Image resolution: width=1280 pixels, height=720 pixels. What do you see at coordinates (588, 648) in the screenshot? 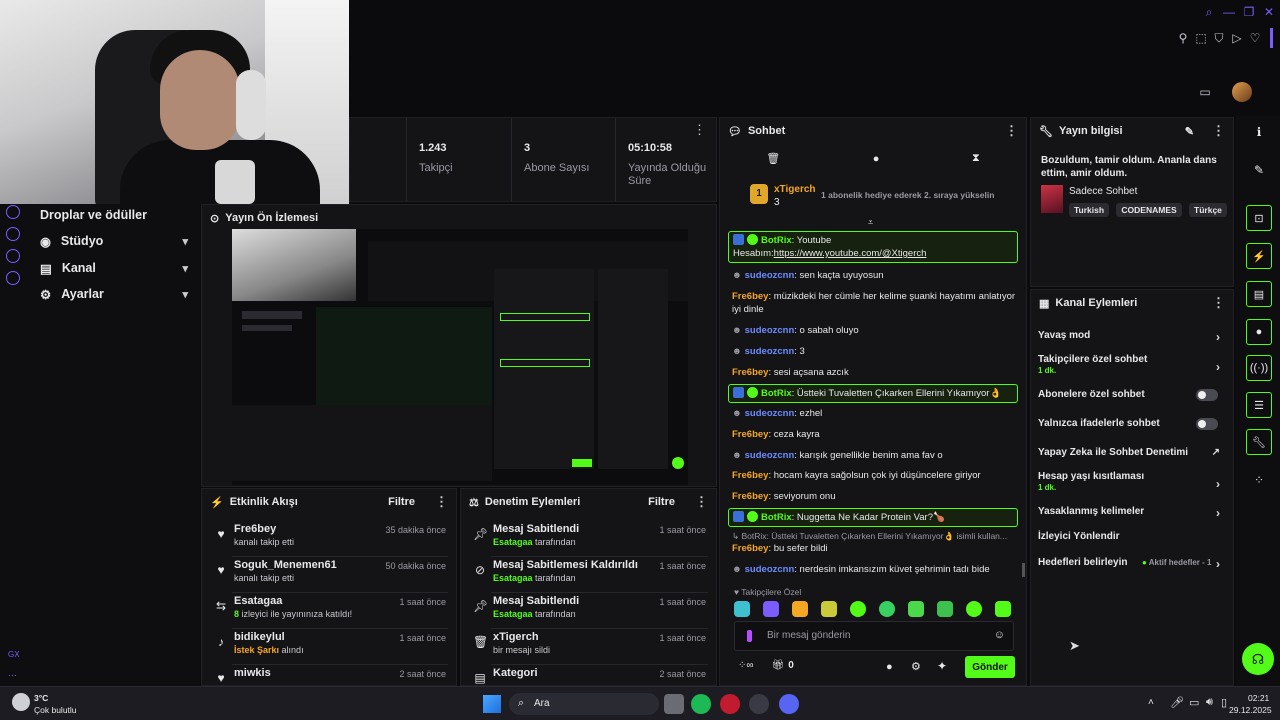
I see `moderation-item: 🗑︎ xTigerch bir mesajı sildi 1 saat önce` at bounding box center [588, 648].